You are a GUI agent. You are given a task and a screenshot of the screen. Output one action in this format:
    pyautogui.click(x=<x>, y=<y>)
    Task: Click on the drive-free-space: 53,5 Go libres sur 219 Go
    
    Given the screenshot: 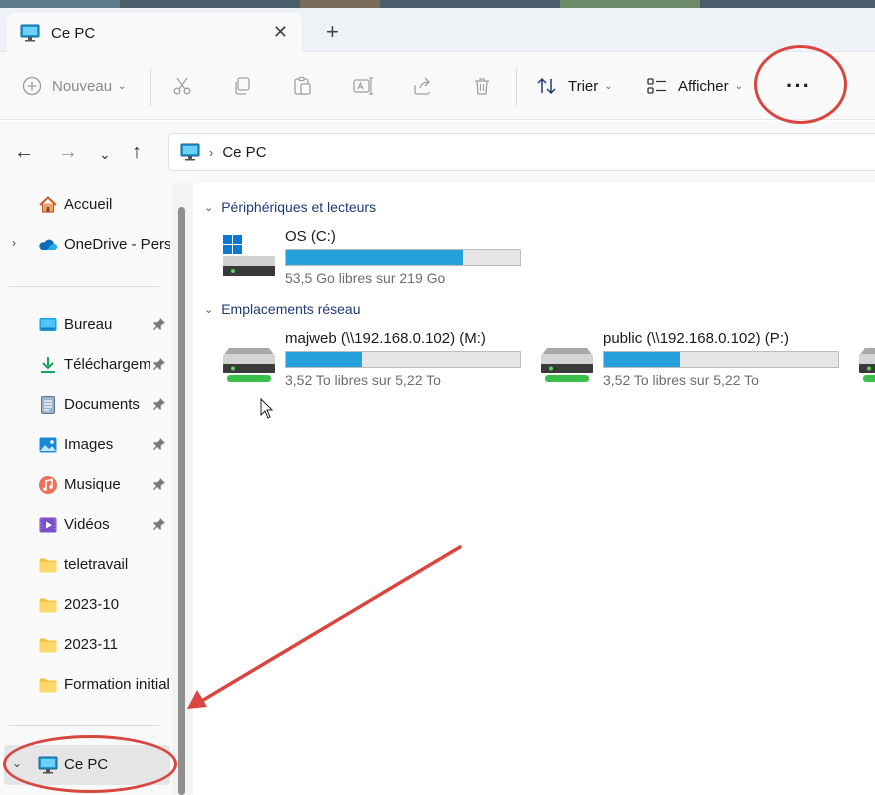 What is the action you would take?
    pyautogui.click(x=365, y=278)
    